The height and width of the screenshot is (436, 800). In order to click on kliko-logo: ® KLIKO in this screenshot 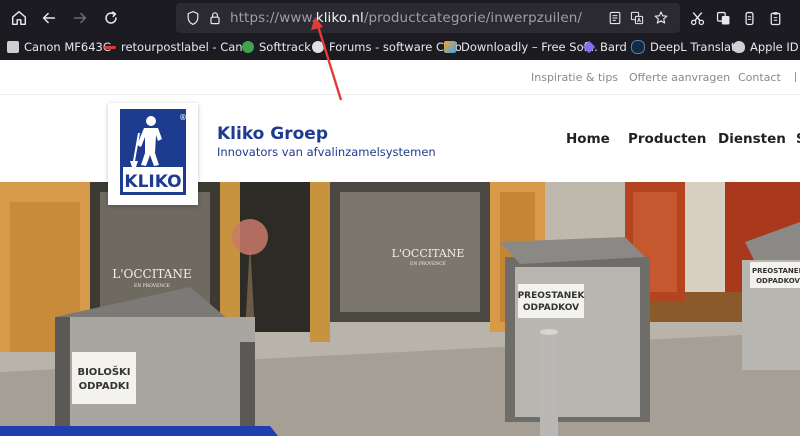, I will do `click(153, 154)`.